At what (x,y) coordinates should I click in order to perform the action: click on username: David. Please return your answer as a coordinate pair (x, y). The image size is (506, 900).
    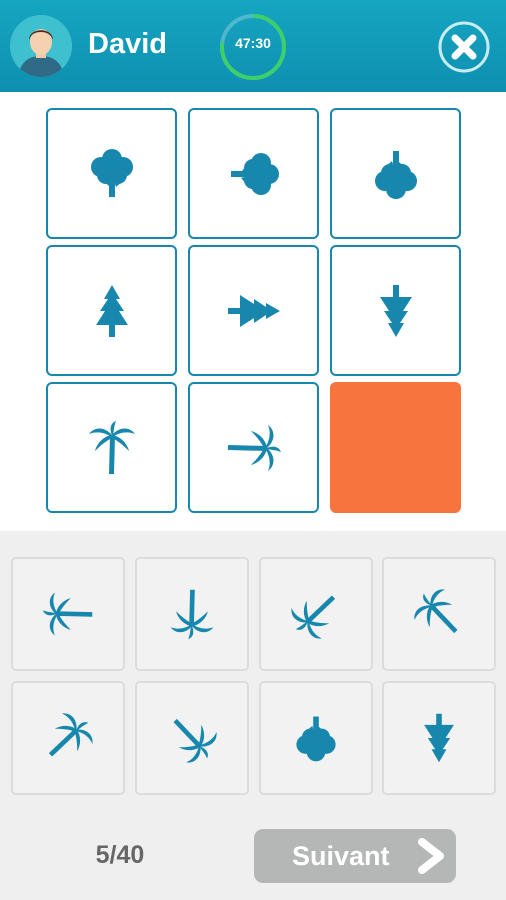
    Looking at the image, I should click on (127, 44).